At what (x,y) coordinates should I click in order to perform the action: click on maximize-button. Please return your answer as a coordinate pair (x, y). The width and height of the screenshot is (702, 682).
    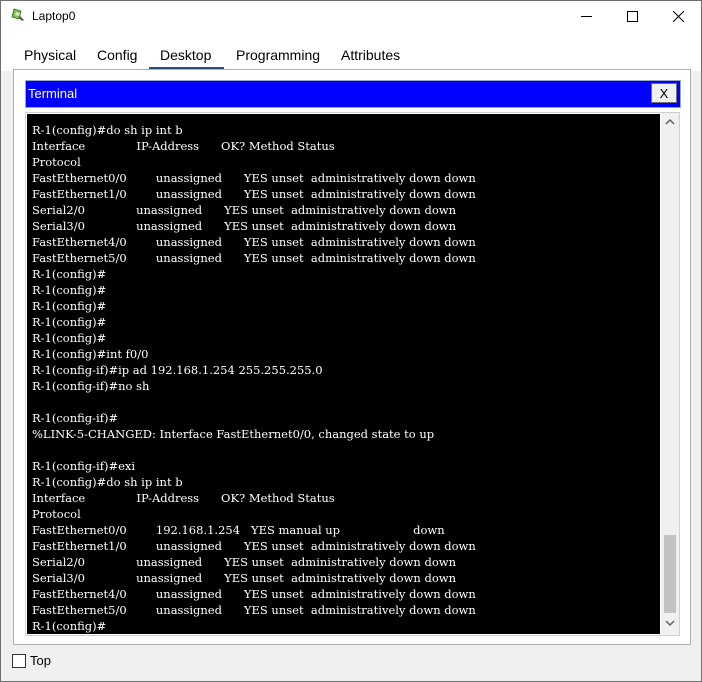
    Looking at the image, I should click on (632, 16).